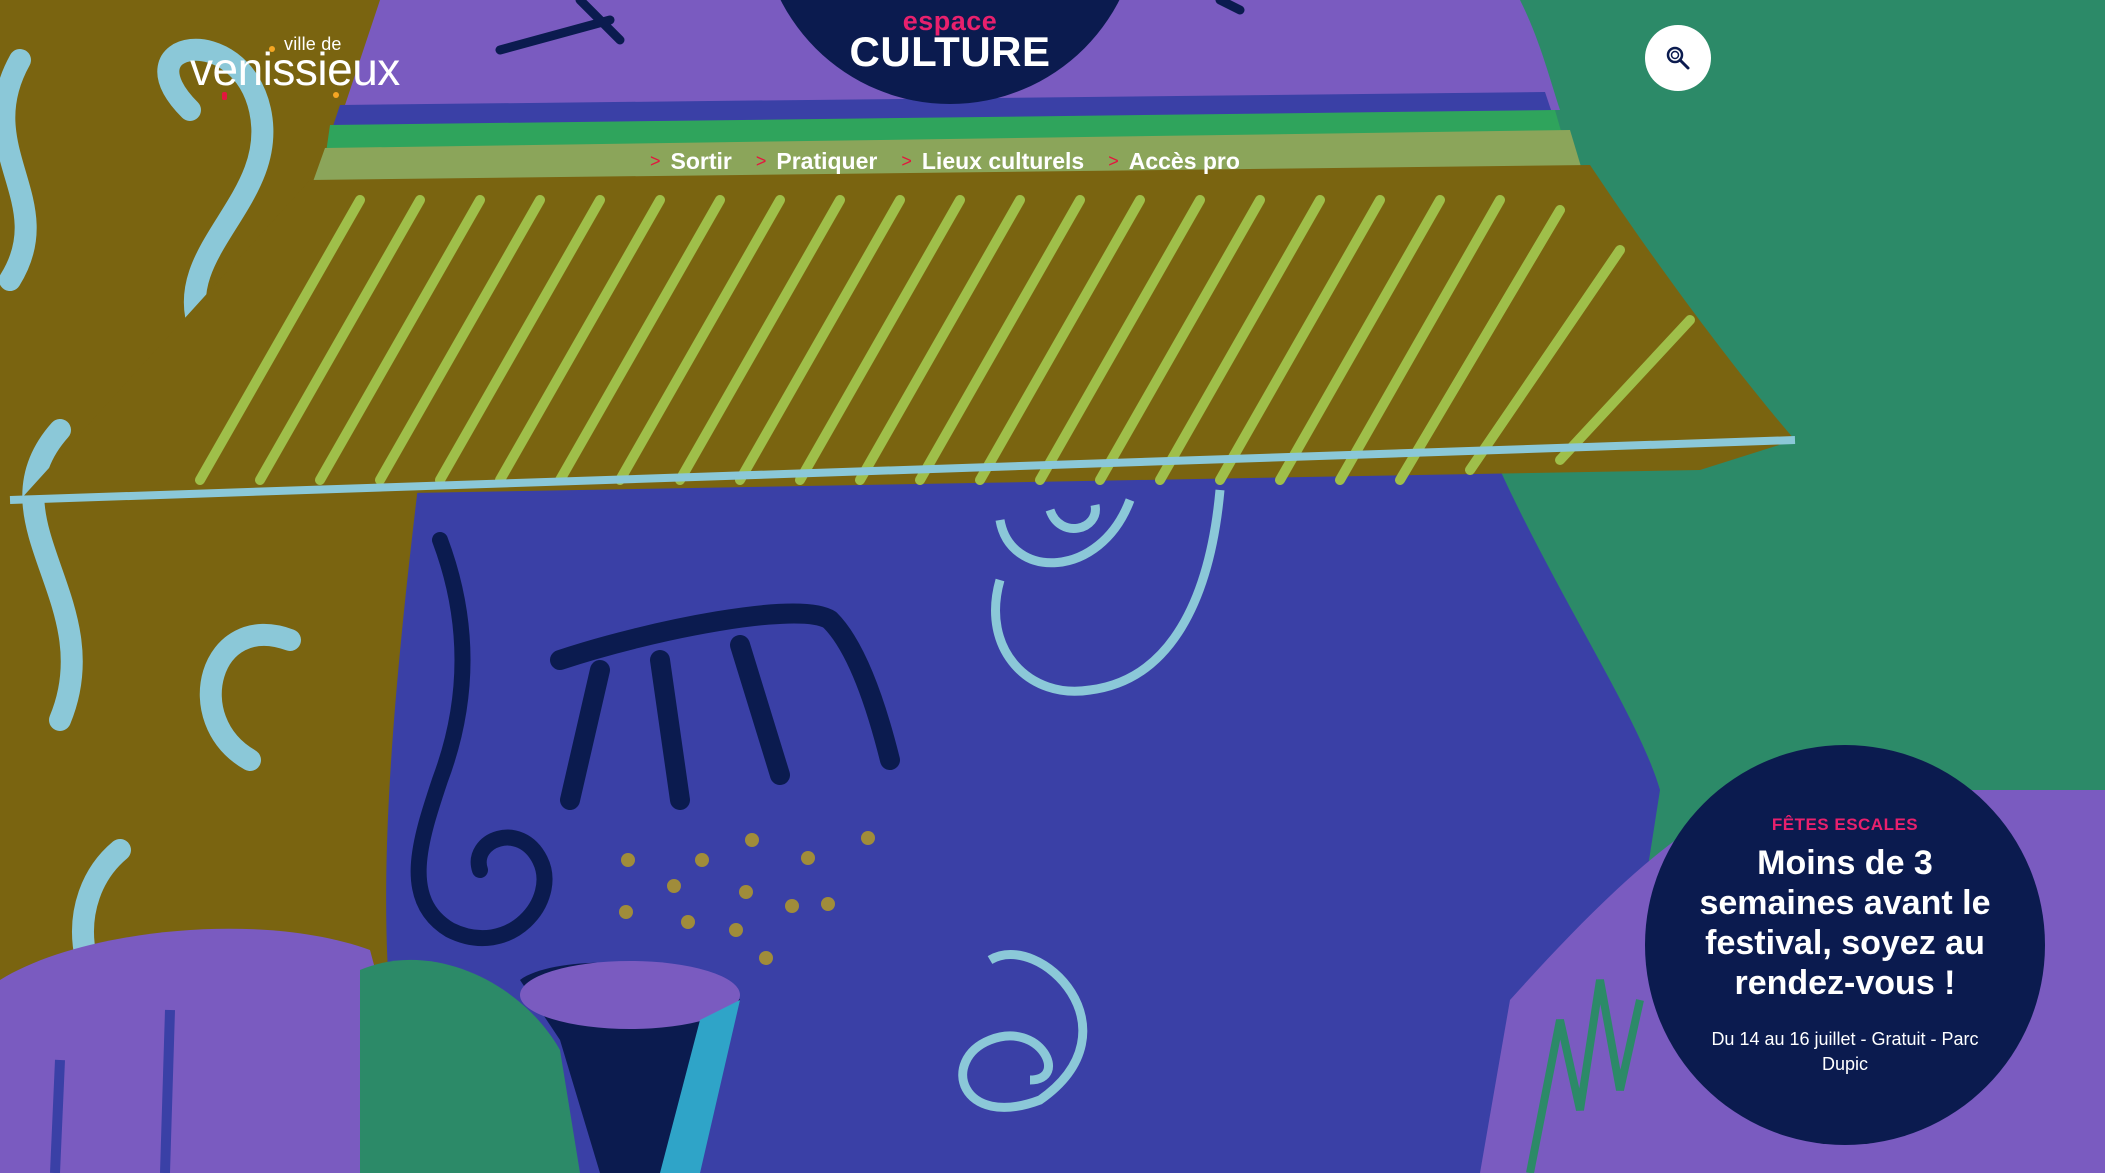 This screenshot has height=1173, width=2105. I want to click on nav-item-acces-pro: > Accès pro, so click(1174, 161).